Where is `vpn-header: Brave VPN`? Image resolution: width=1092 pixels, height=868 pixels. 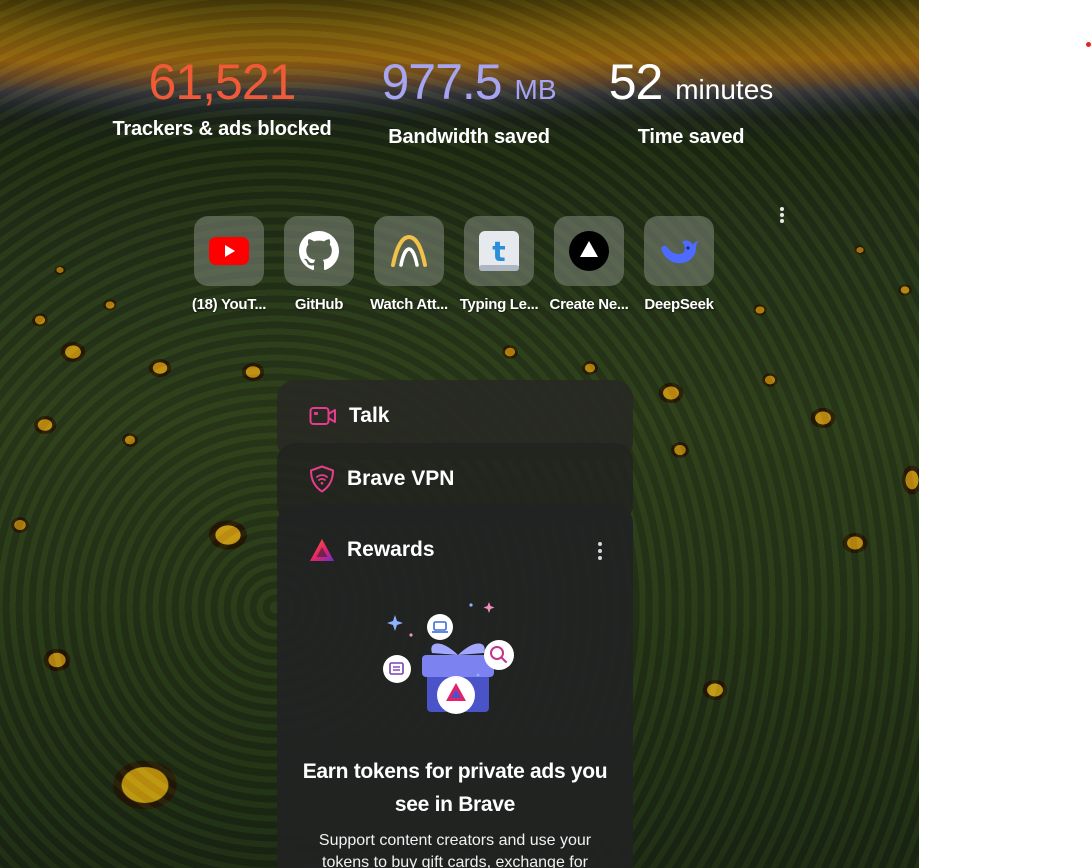 vpn-header: Brave VPN is located at coordinates (381, 479).